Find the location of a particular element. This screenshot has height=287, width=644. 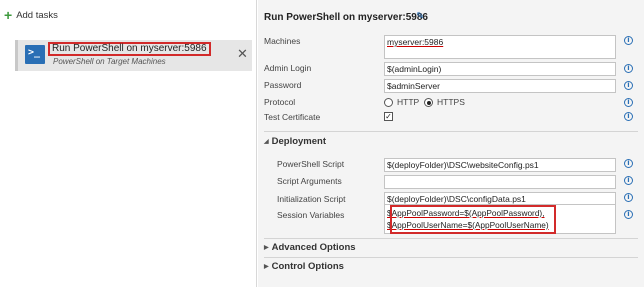

script-arguments-label: Script Arguments is located at coordinates (309, 181).